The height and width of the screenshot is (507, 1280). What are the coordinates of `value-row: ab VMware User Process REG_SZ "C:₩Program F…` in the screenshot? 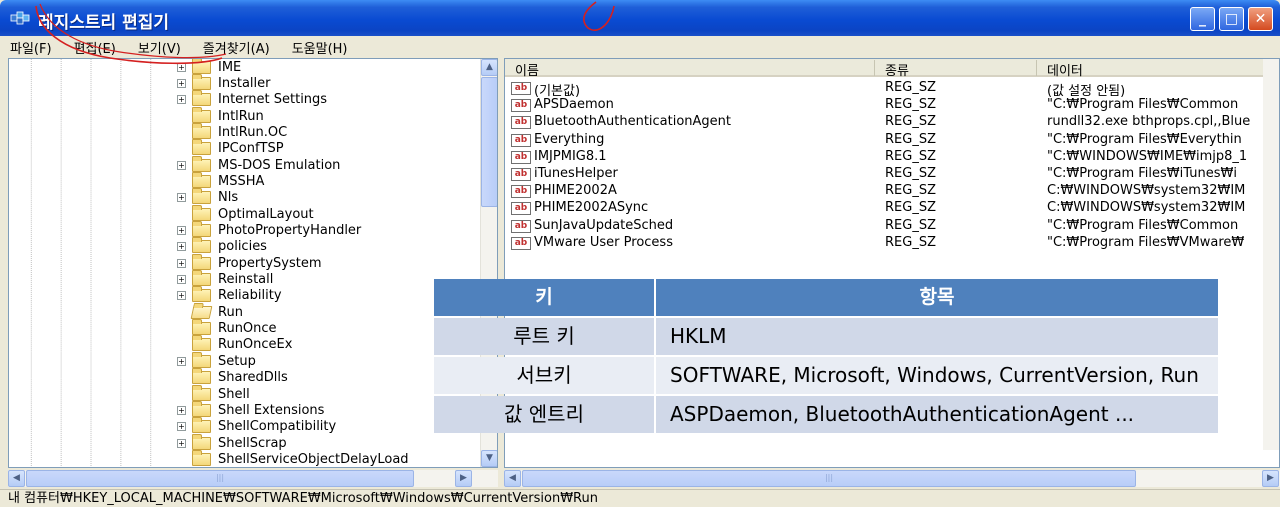 It's located at (895, 243).